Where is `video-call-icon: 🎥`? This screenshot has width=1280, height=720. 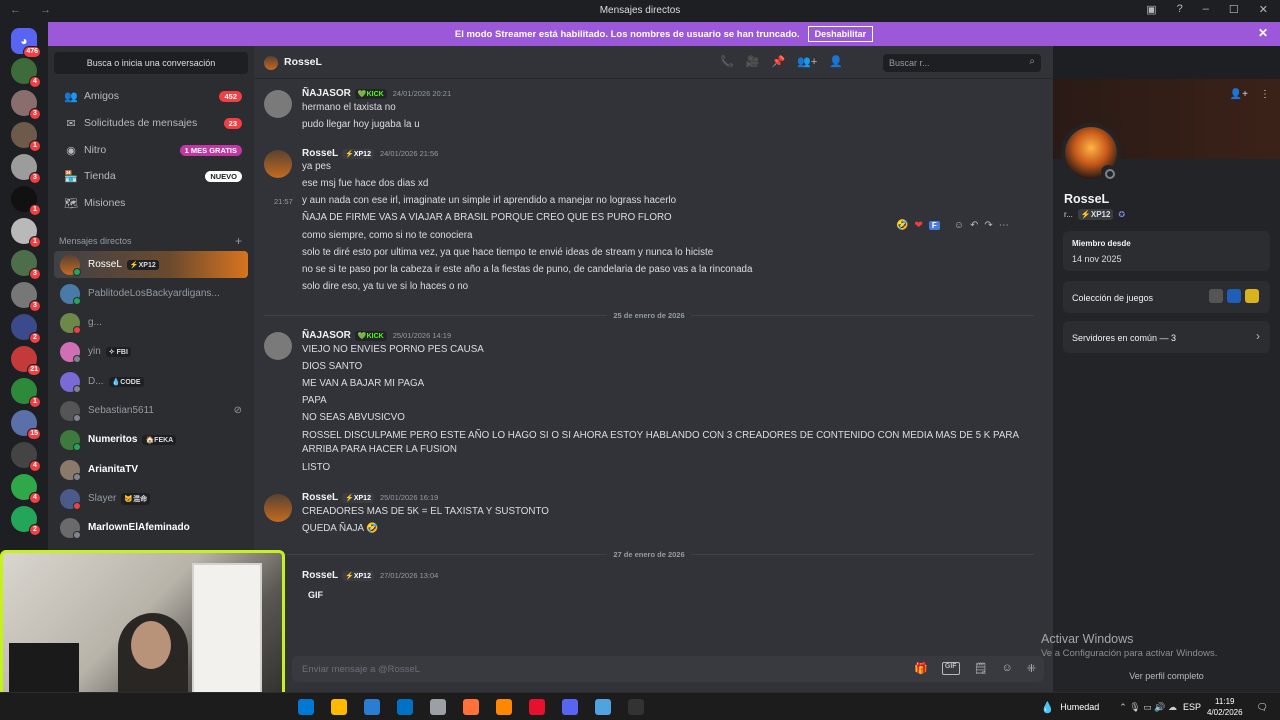 video-call-icon: 🎥 is located at coordinates (753, 61).